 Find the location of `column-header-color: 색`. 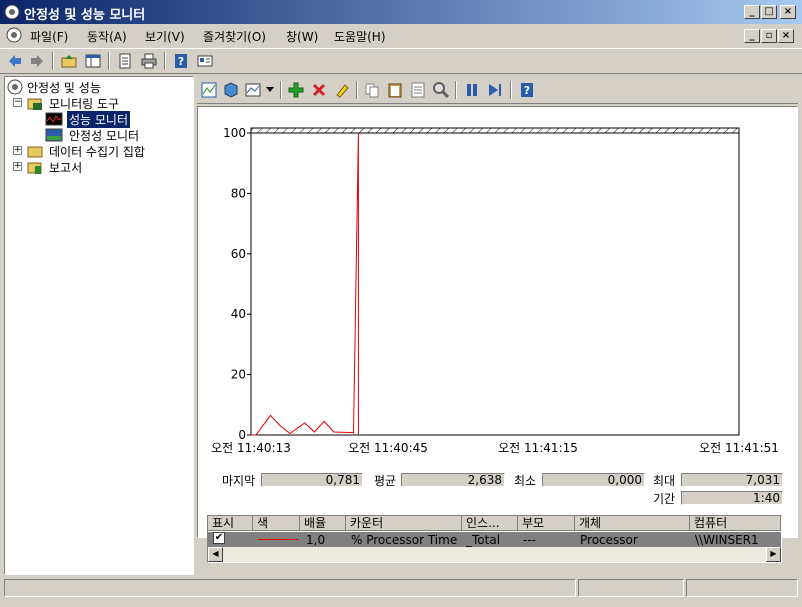

column-header-color: 색 is located at coordinates (276, 523).